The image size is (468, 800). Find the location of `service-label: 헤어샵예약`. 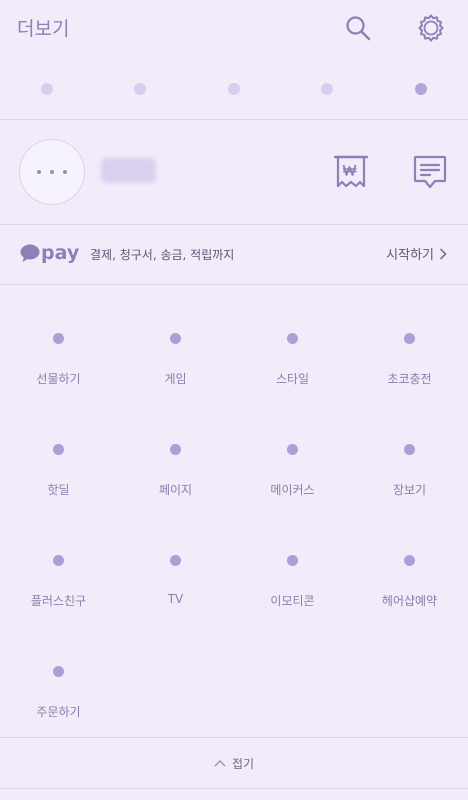

service-label: 헤어샵예약 is located at coordinates (409, 601).